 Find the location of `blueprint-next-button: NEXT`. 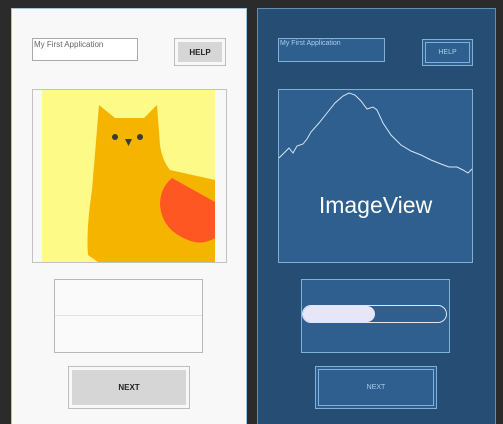

blueprint-next-button: NEXT is located at coordinates (376, 387).